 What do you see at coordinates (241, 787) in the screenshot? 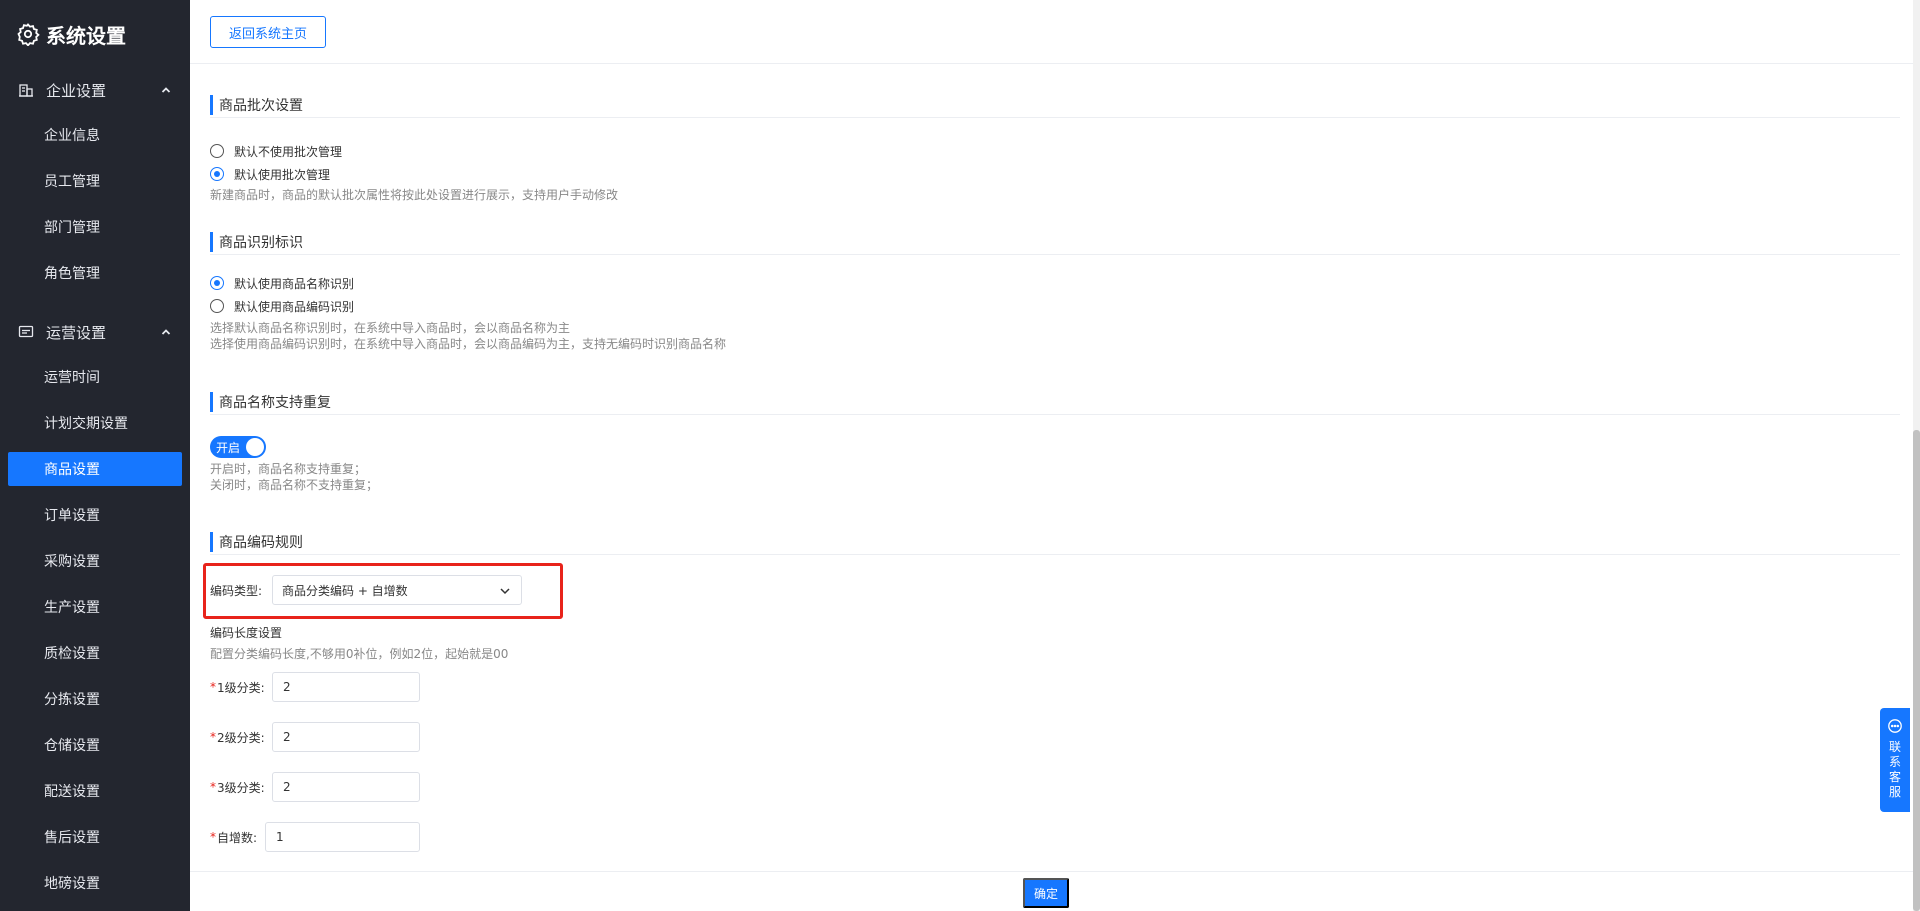
I see `field-label-text: 3级分类:` at bounding box center [241, 787].